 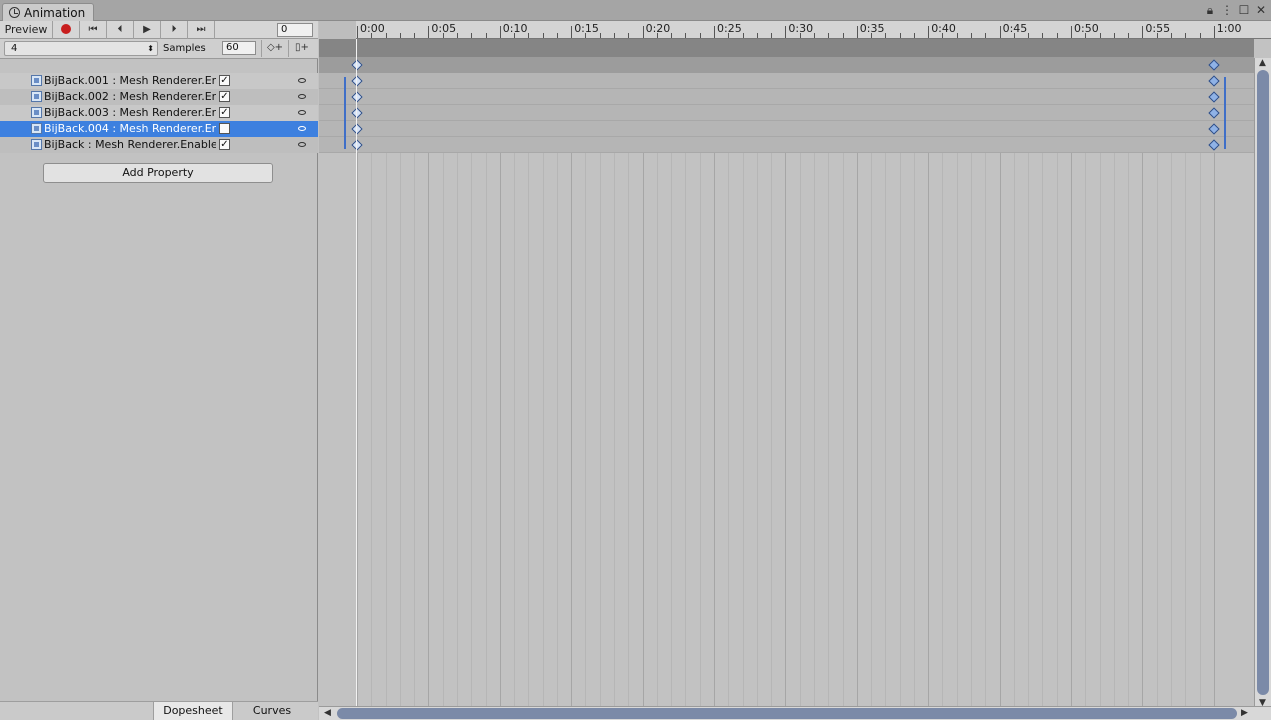 What do you see at coordinates (1229, 28) in the screenshot?
I see `tick-label: 1:00` at bounding box center [1229, 28].